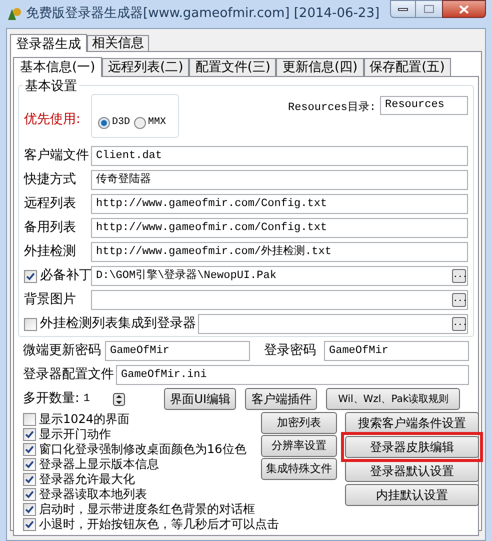  Describe the element at coordinates (412, 447) in the screenshot. I see `button: 登录器皮肤编辑` at that location.